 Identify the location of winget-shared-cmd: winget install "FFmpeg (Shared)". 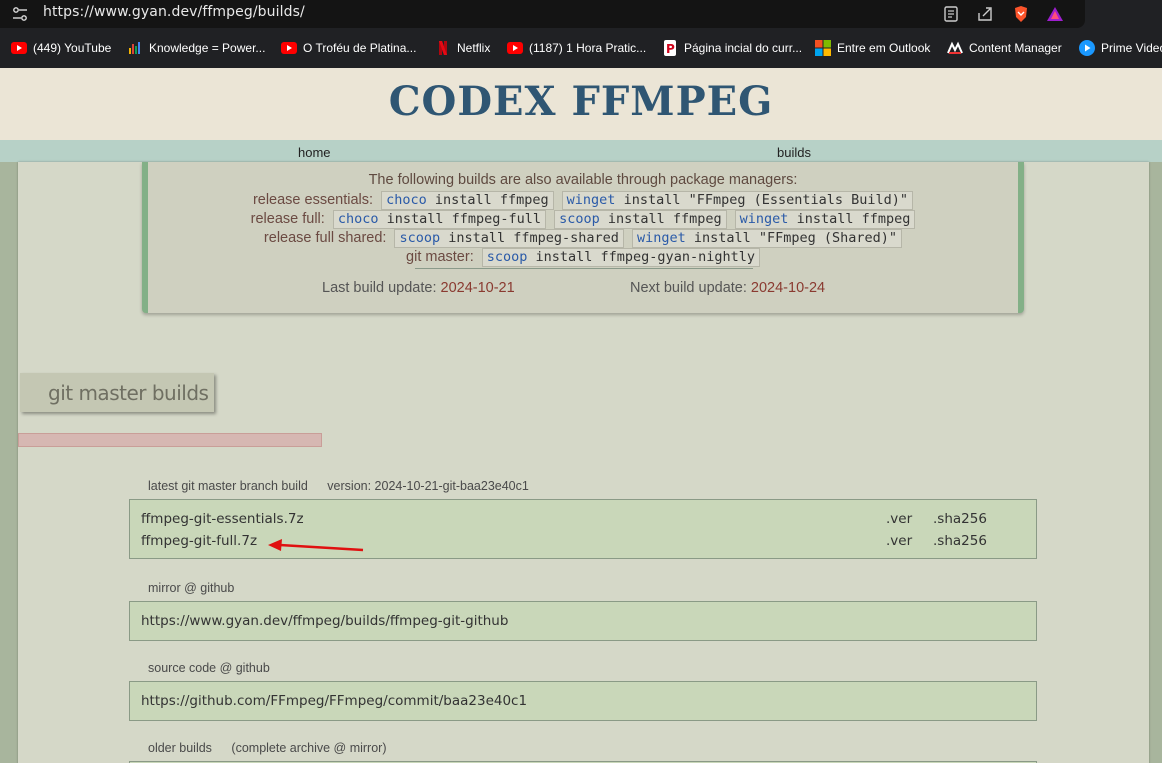
(767, 238).